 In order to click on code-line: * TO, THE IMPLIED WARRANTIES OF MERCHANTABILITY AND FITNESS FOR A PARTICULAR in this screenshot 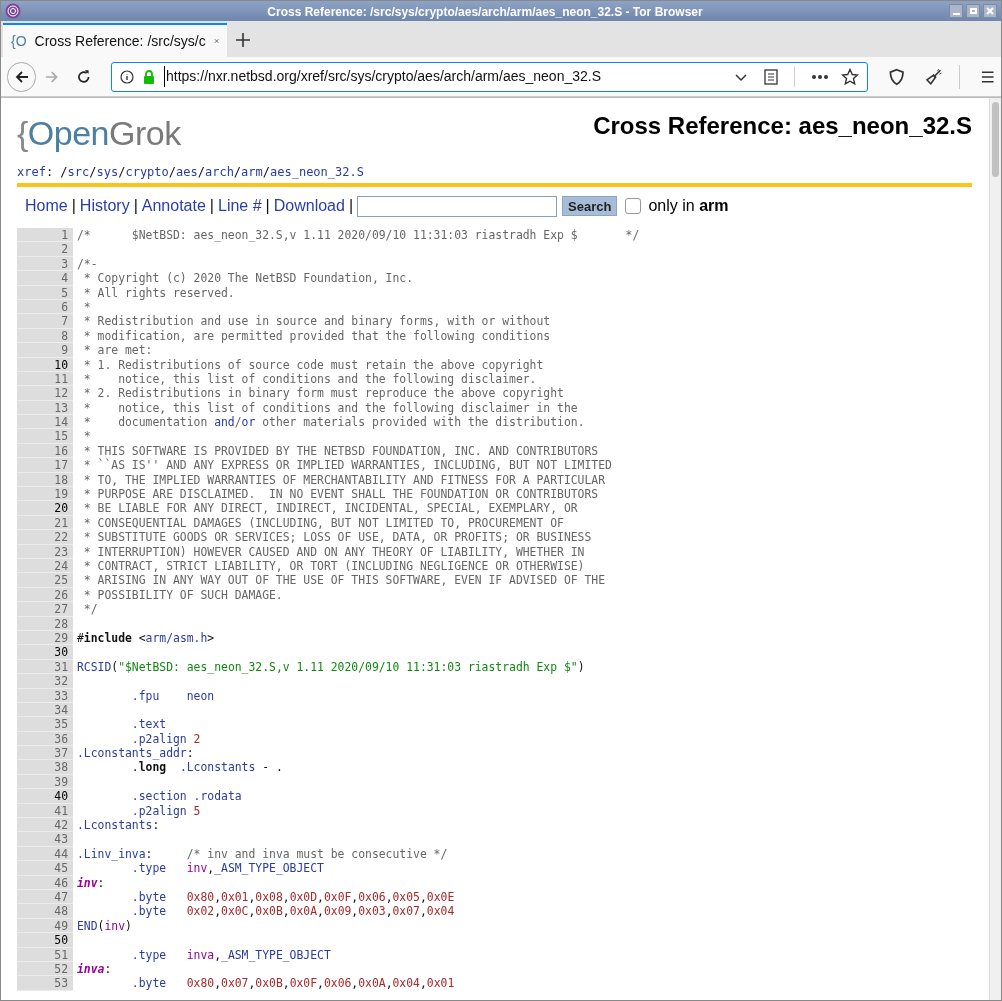, I will do `click(344, 480)`.